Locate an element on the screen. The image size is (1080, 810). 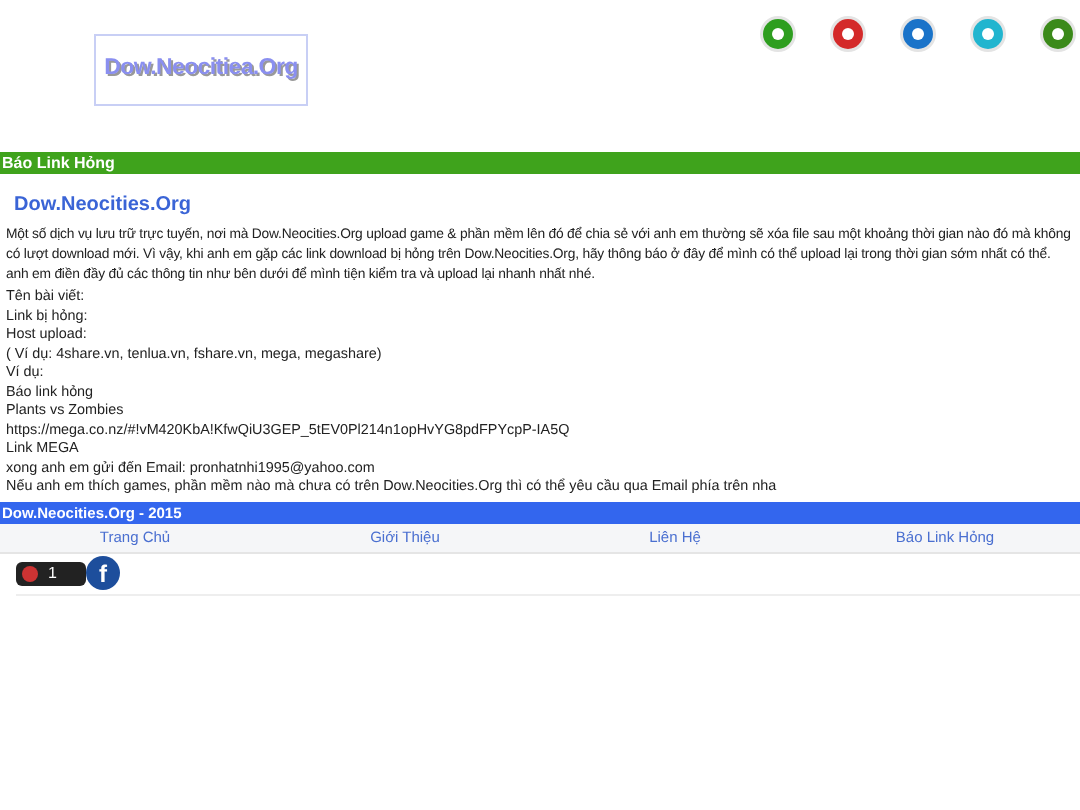
facebook-button: f is located at coordinates (103, 573).